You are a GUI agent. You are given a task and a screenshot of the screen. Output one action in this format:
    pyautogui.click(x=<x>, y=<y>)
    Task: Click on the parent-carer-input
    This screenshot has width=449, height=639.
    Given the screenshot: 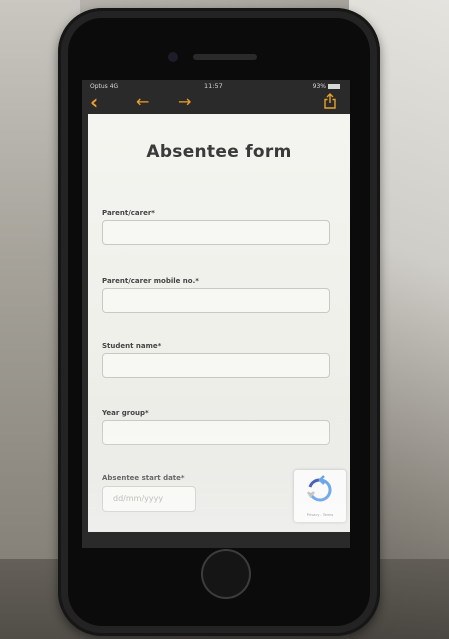 What is the action you would take?
    pyautogui.click(x=216, y=232)
    